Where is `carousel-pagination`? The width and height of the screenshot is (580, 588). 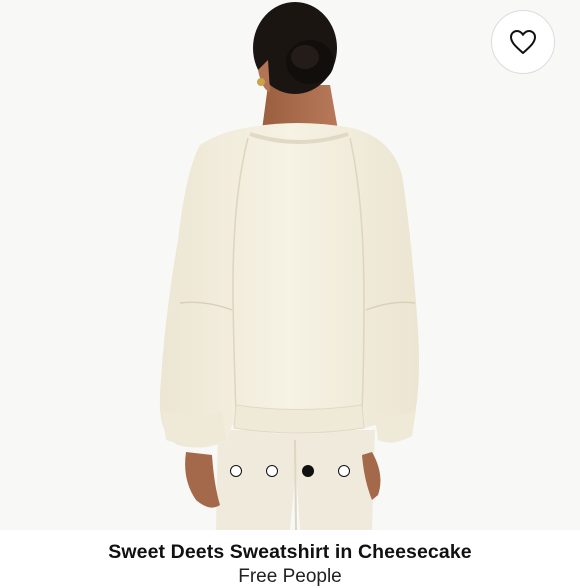 carousel-pagination is located at coordinates (290, 471).